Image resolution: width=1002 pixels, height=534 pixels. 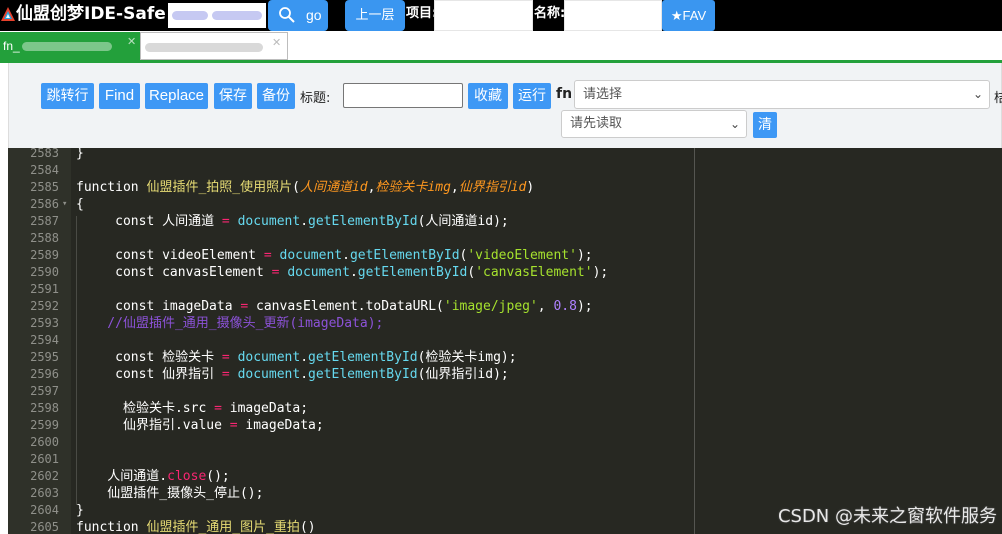 What do you see at coordinates (44, 459) in the screenshot?
I see `line-number: 2601` at bounding box center [44, 459].